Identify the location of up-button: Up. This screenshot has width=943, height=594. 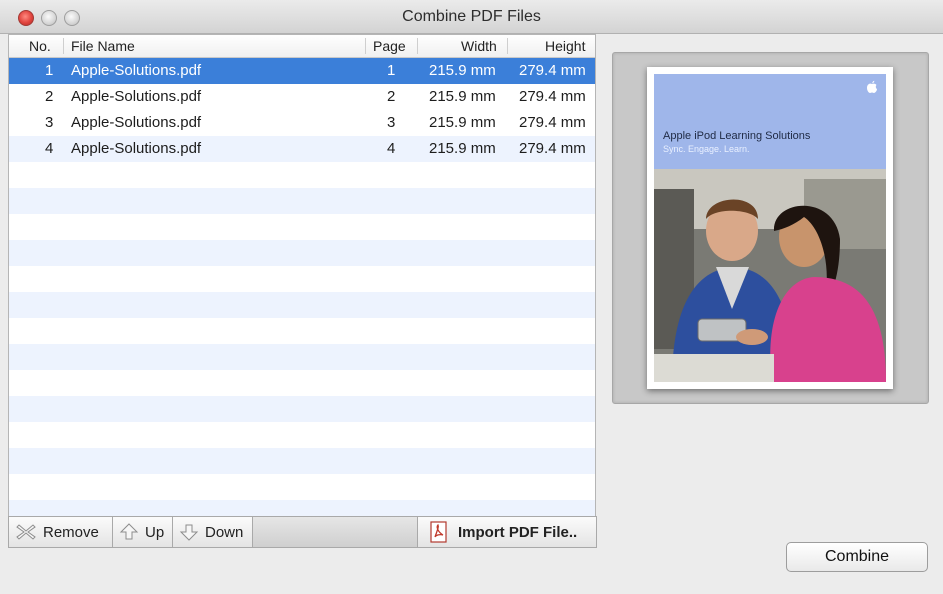
(143, 532).